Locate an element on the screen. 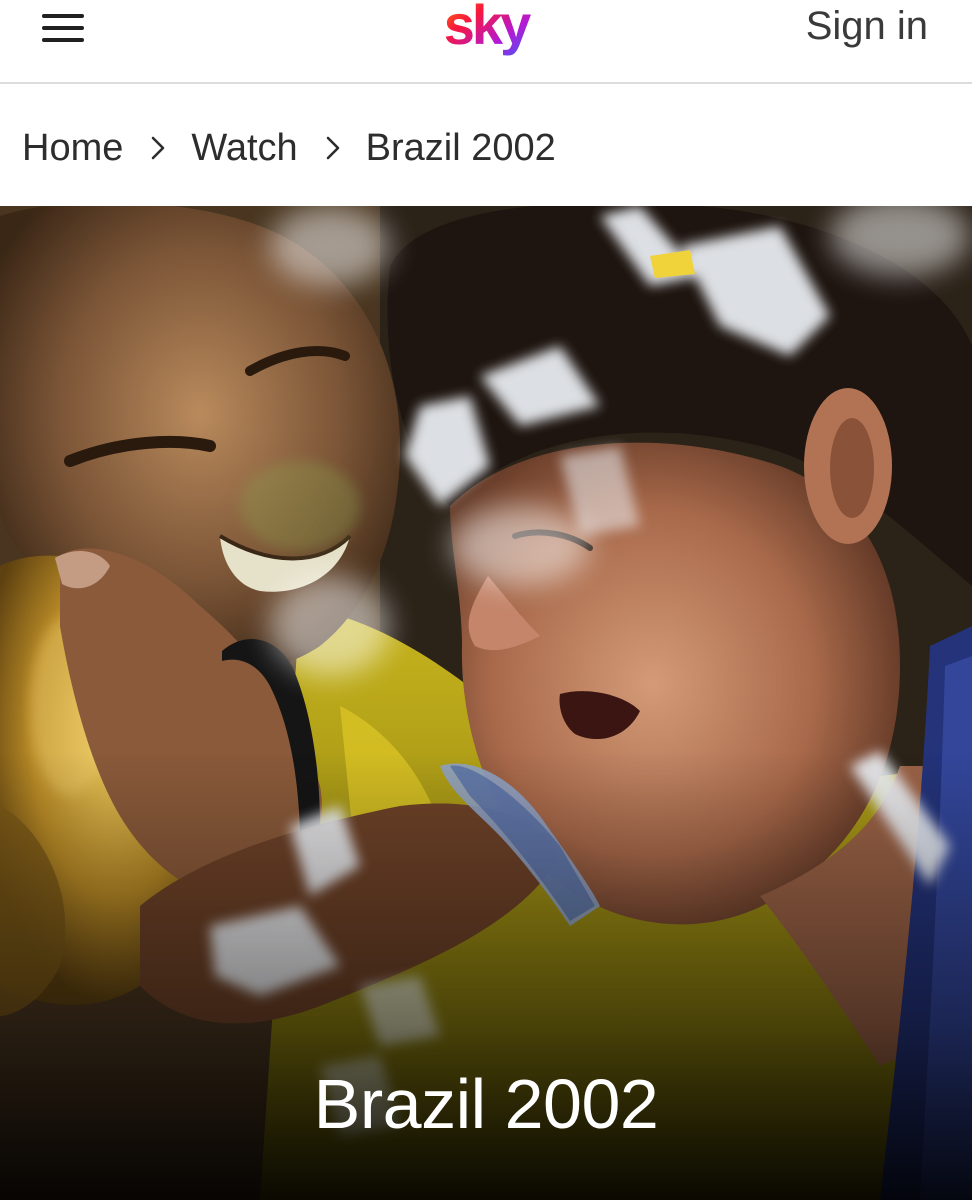  sky-logo: sky is located at coordinates (486, 32).